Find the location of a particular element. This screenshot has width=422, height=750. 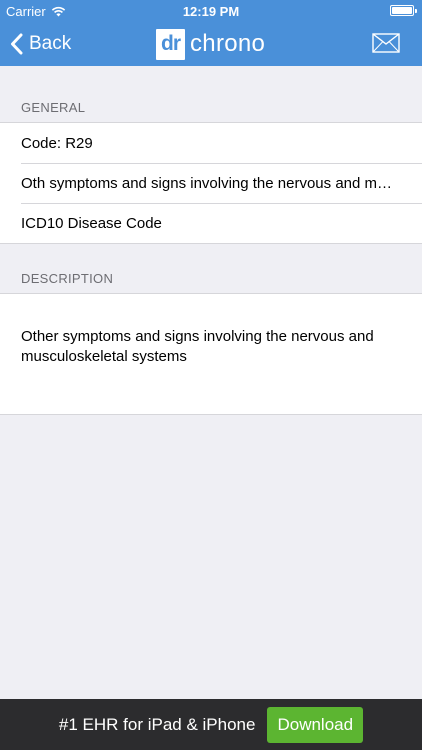

status-bar: Carrier 12:19 PM is located at coordinates (211, 11).